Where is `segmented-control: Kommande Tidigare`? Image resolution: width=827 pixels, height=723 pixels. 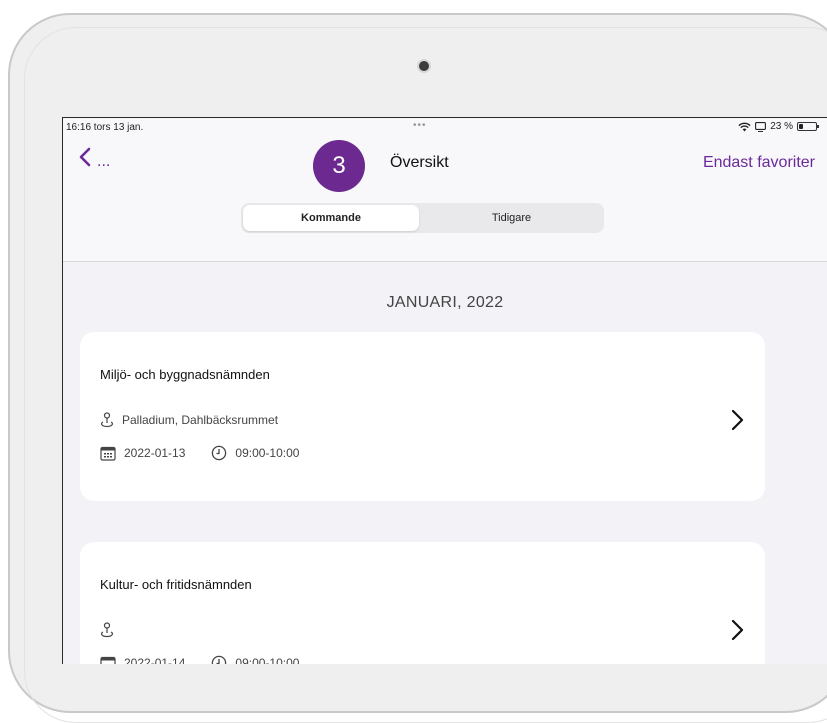
segmented-control: Kommande Tidigare is located at coordinates (422, 218).